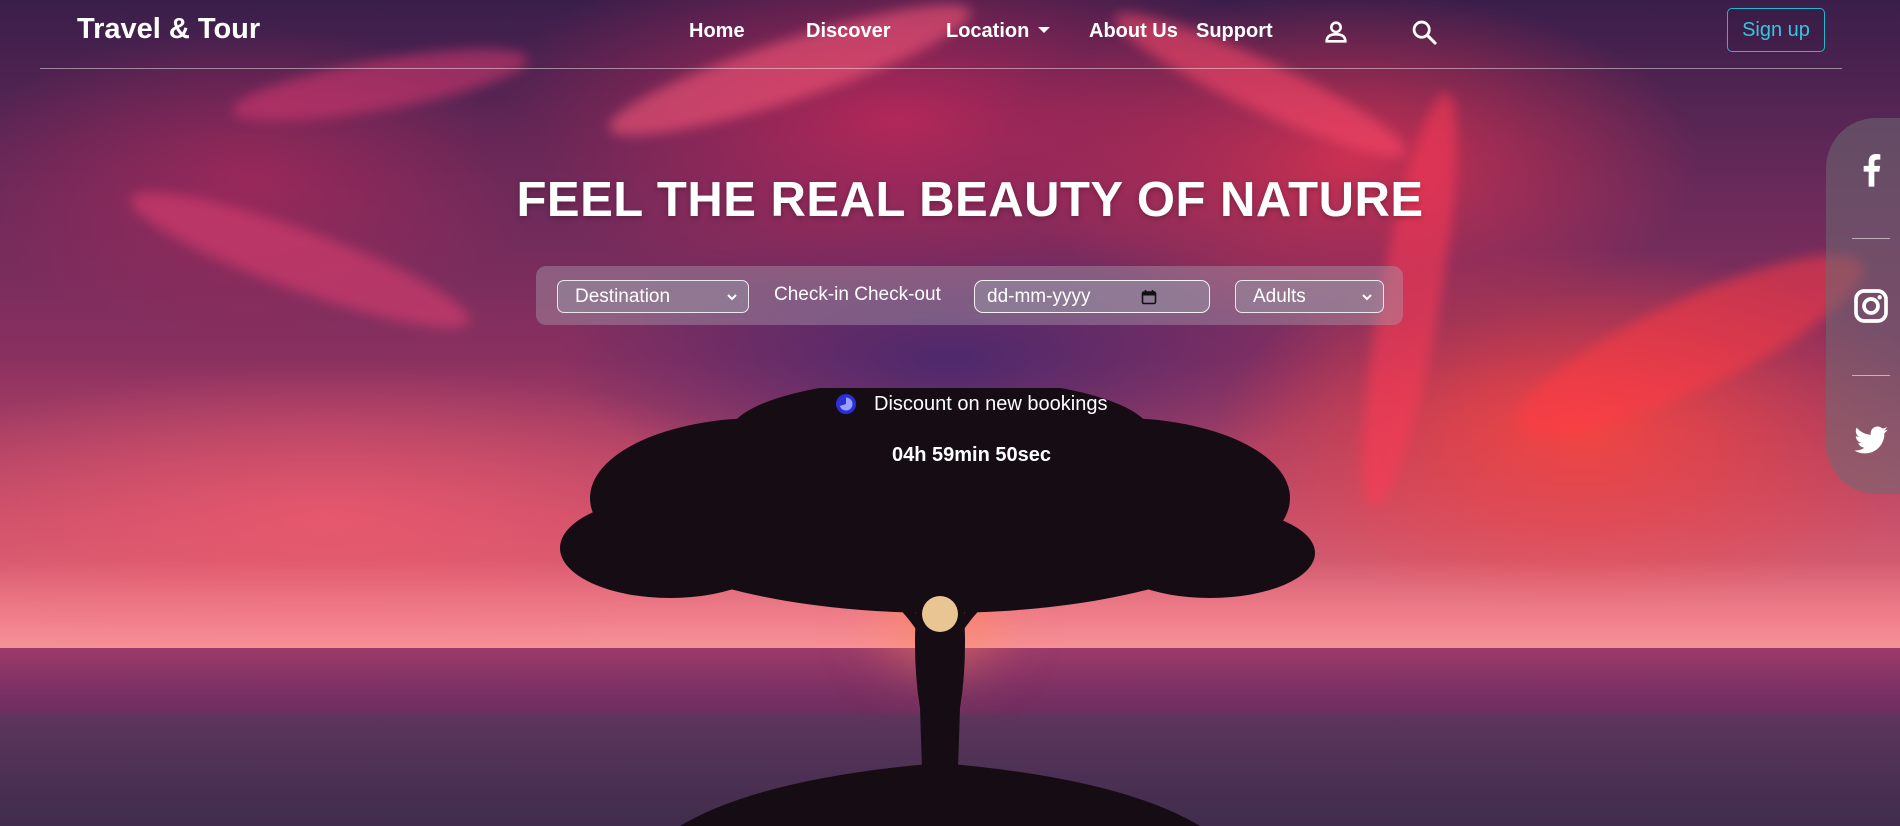  I want to click on nav-about: About Us, so click(1133, 31).